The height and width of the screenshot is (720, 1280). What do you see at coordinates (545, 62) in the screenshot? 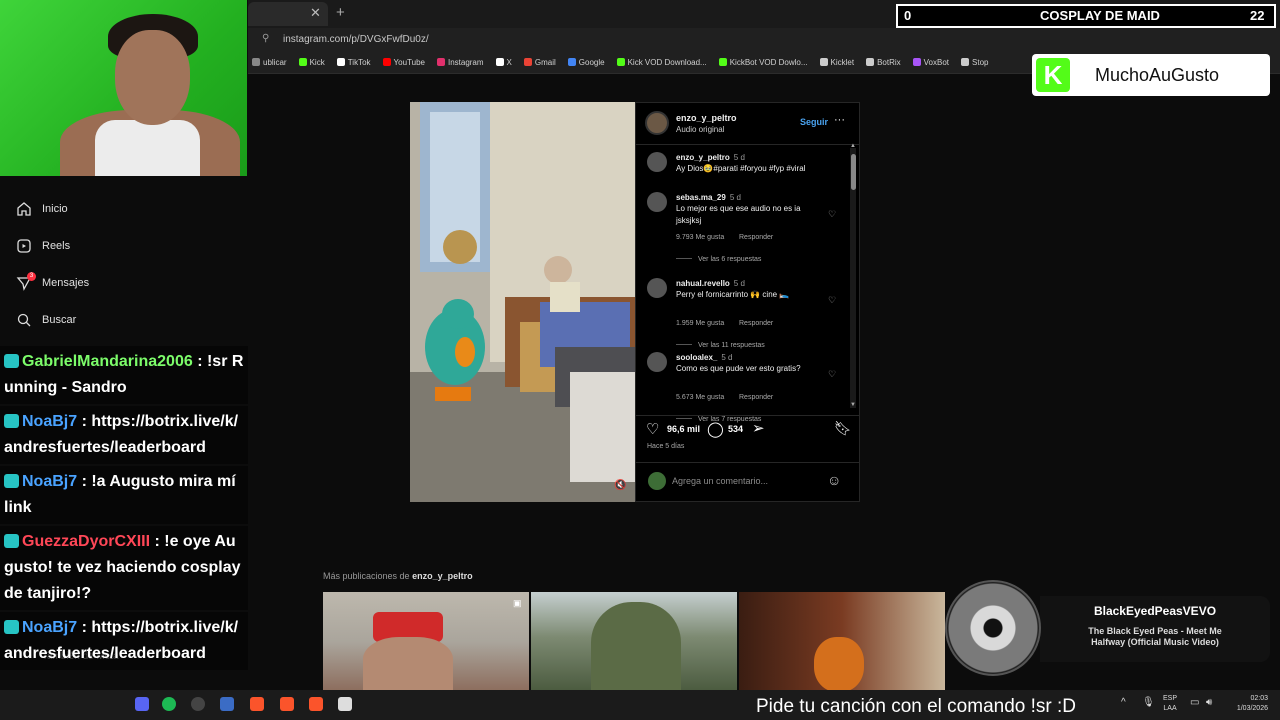
I see `bookmark-label: Gmail` at bounding box center [545, 62].